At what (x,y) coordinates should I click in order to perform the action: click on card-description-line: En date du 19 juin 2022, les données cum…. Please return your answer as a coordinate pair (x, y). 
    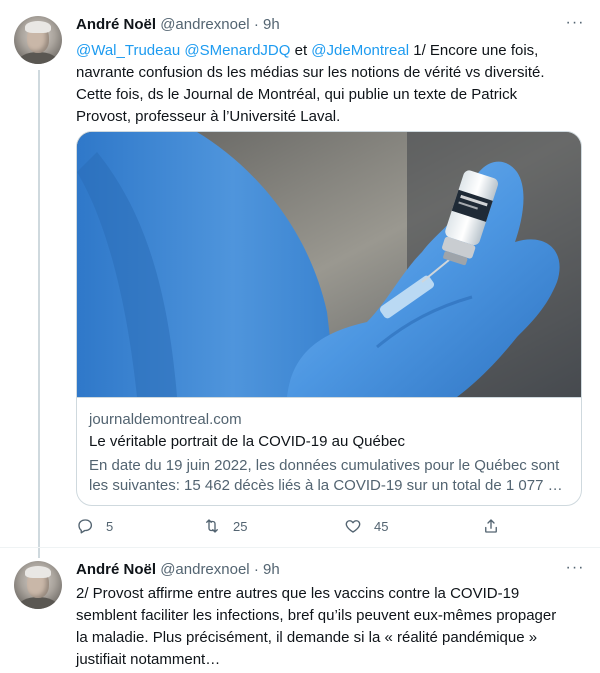
    Looking at the image, I should click on (324, 465).